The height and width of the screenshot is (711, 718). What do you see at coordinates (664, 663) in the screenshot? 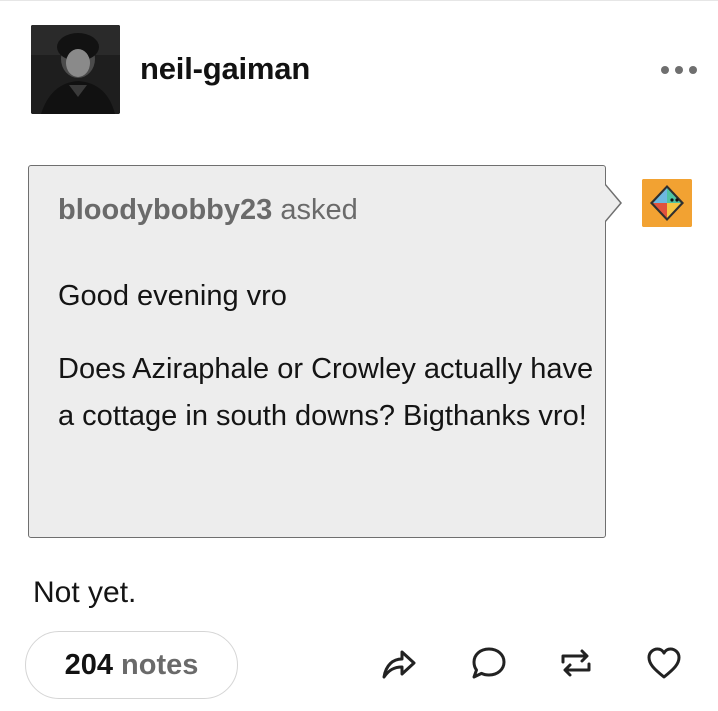
I see `like-icon` at bounding box center [664, 663].